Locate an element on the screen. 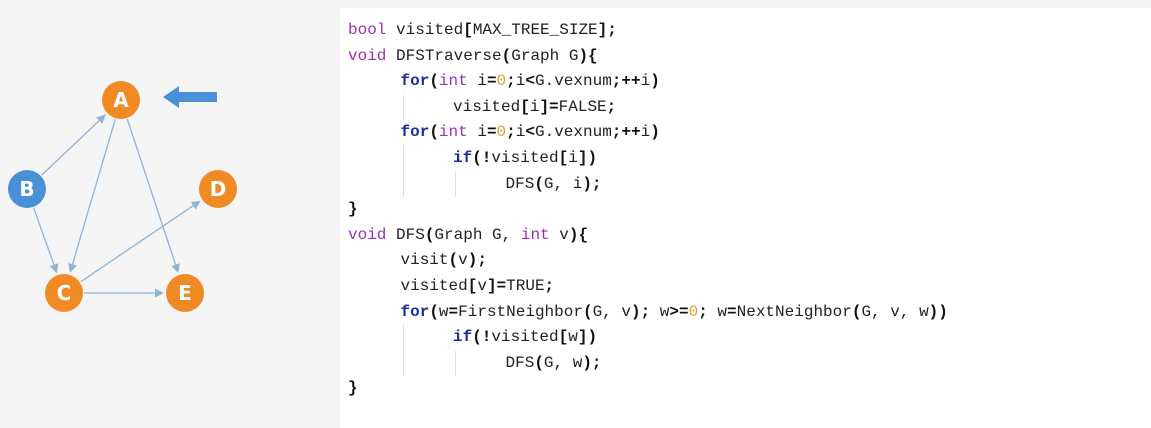  code-token: bool is located at coordinates (367, 30).